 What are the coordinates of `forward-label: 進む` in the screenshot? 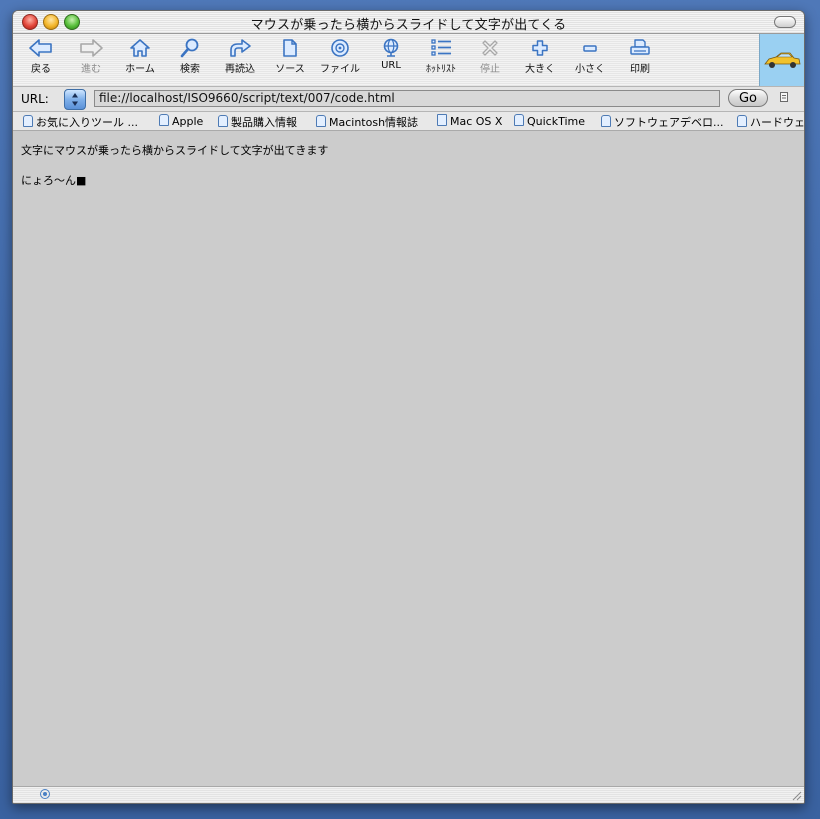 It's located at (91, 69).